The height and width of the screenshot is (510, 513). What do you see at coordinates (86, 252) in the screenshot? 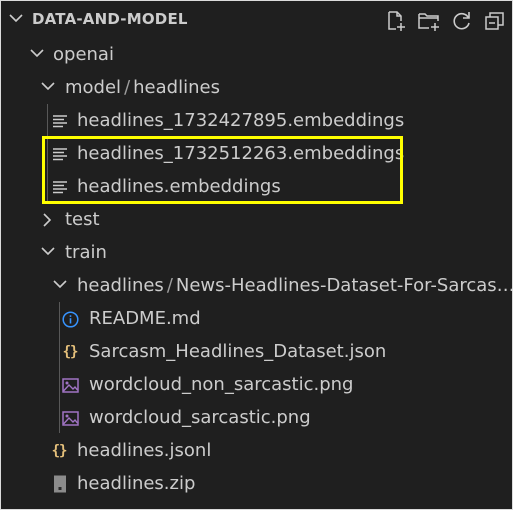
I see `tree-item-label: train` at bounding box center [86, 252].